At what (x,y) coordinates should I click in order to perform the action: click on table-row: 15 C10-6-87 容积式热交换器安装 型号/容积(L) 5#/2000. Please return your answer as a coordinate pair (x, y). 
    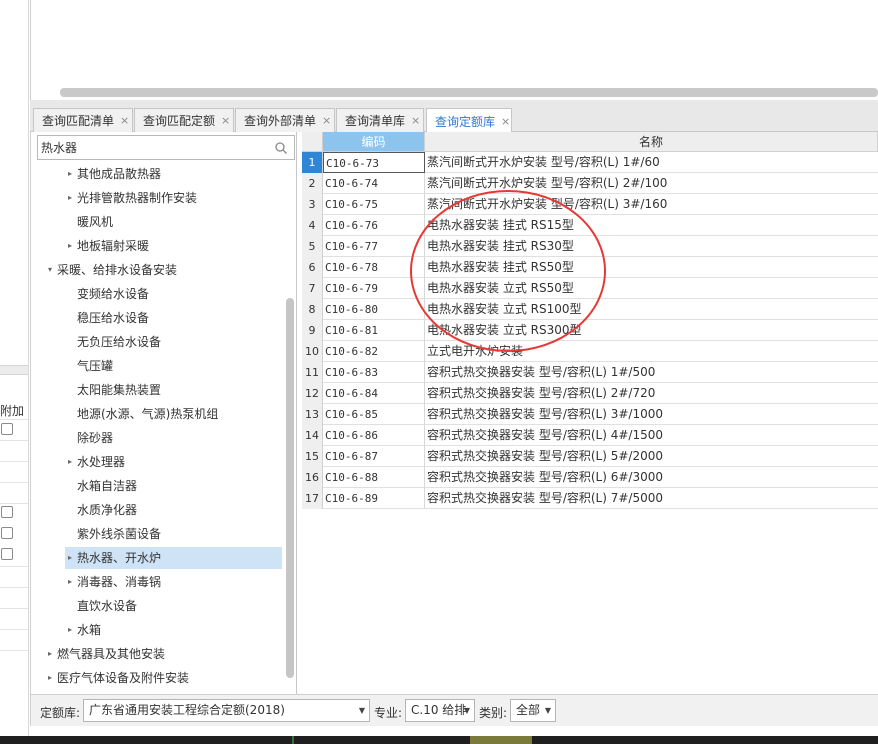
    Looking at the image, I should click on (590, 456).